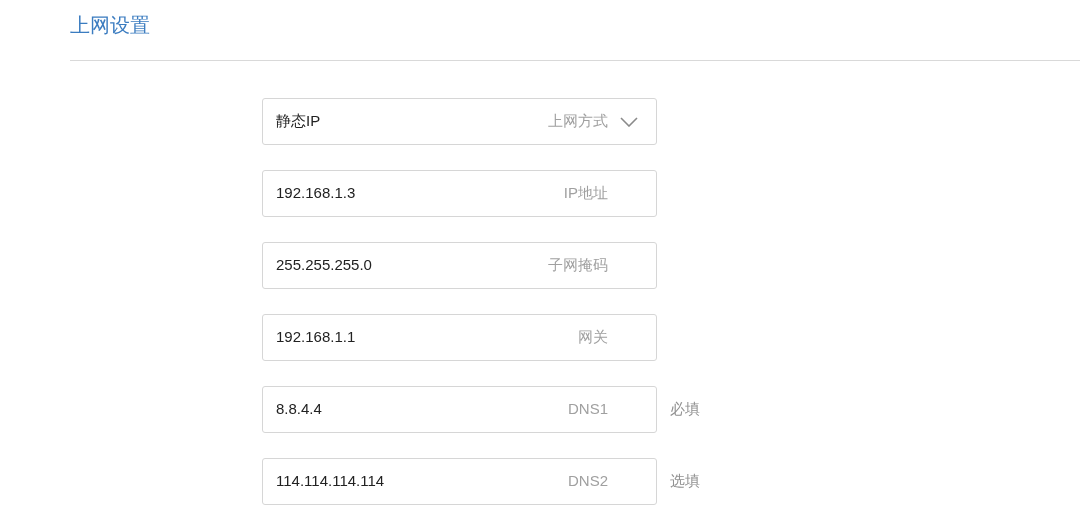  Describe the element at coordinates (588, 481) in the screenshot. I see `field-label: DNS2` at that location.